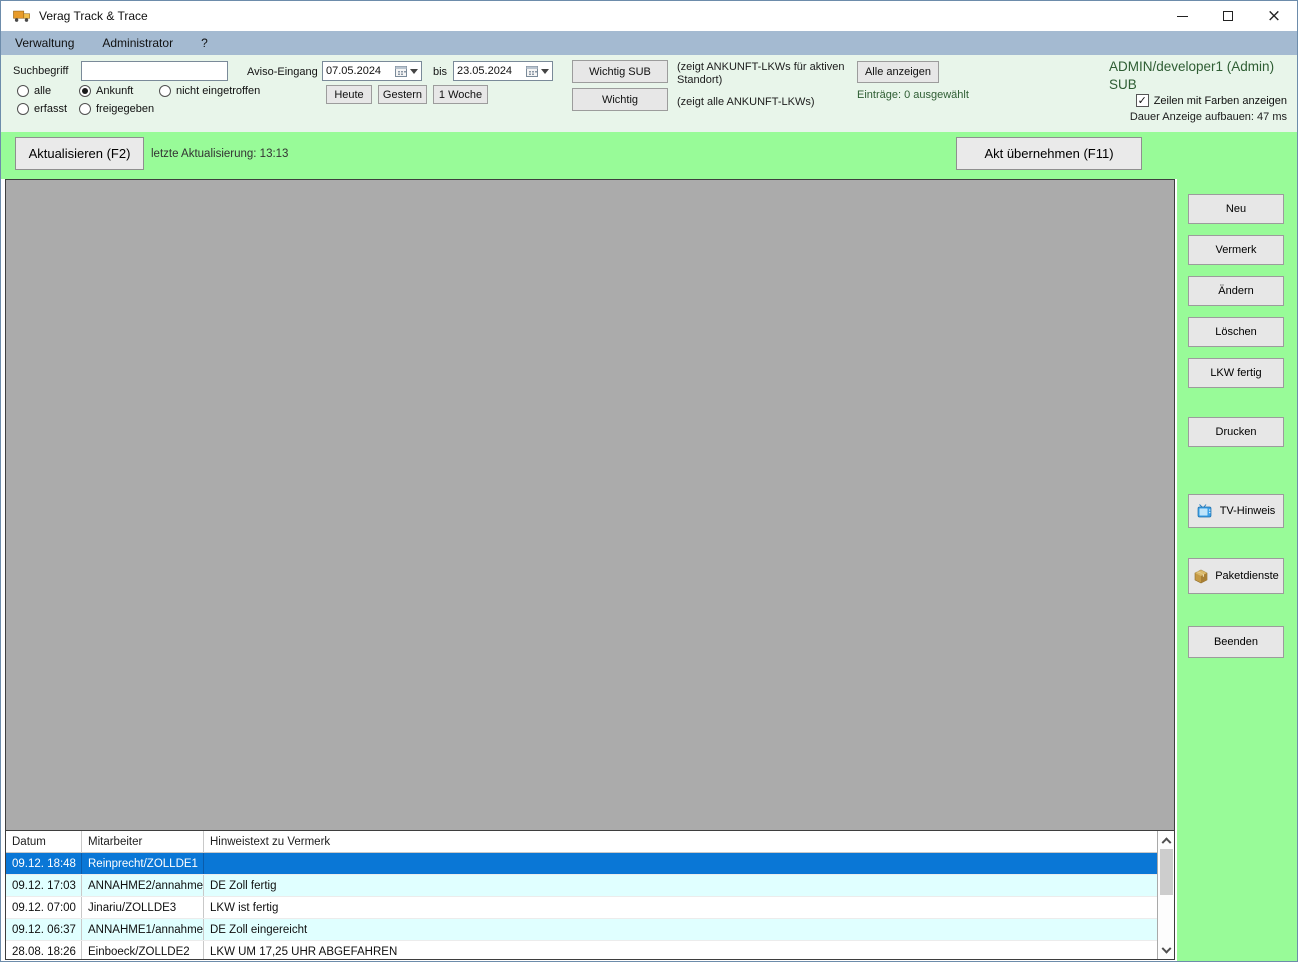  I want to click on user-info-line2: SUB, so click(1123, 84).